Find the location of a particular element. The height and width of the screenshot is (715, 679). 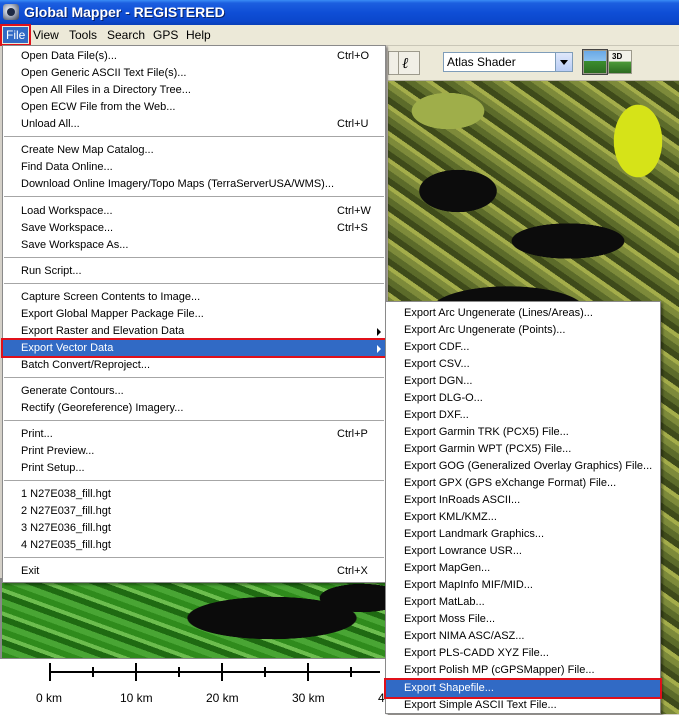

globe-app-icon is located at coordinates (11, 12).